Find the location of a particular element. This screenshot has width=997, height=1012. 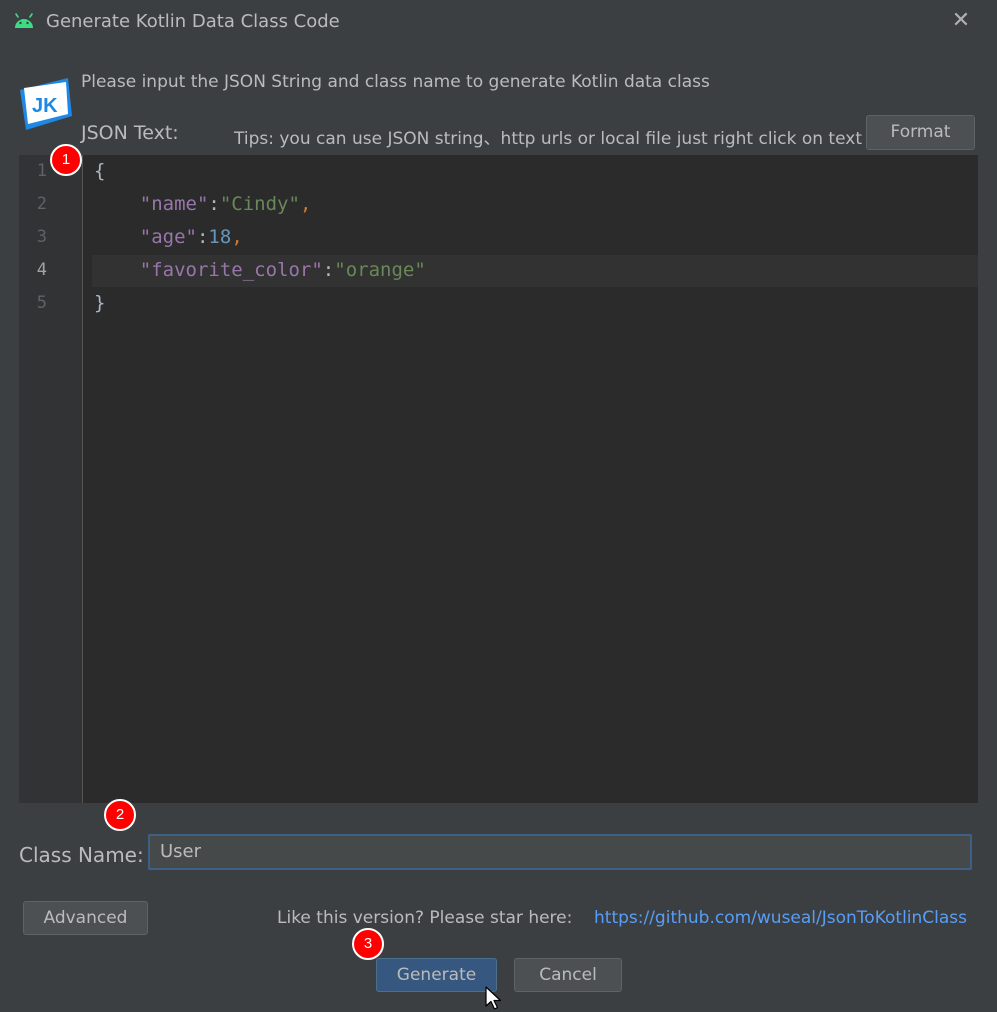

code-token: "age" is located at coordinates (168, 237).